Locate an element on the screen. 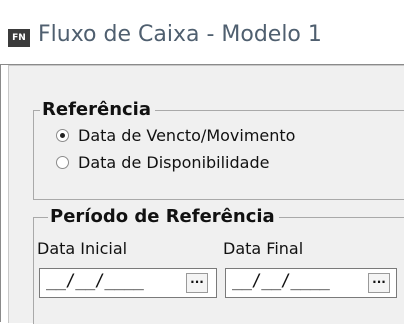 The image size is (404, 324). data-final-picker-button: ··· is located at coordinates (379, 283).